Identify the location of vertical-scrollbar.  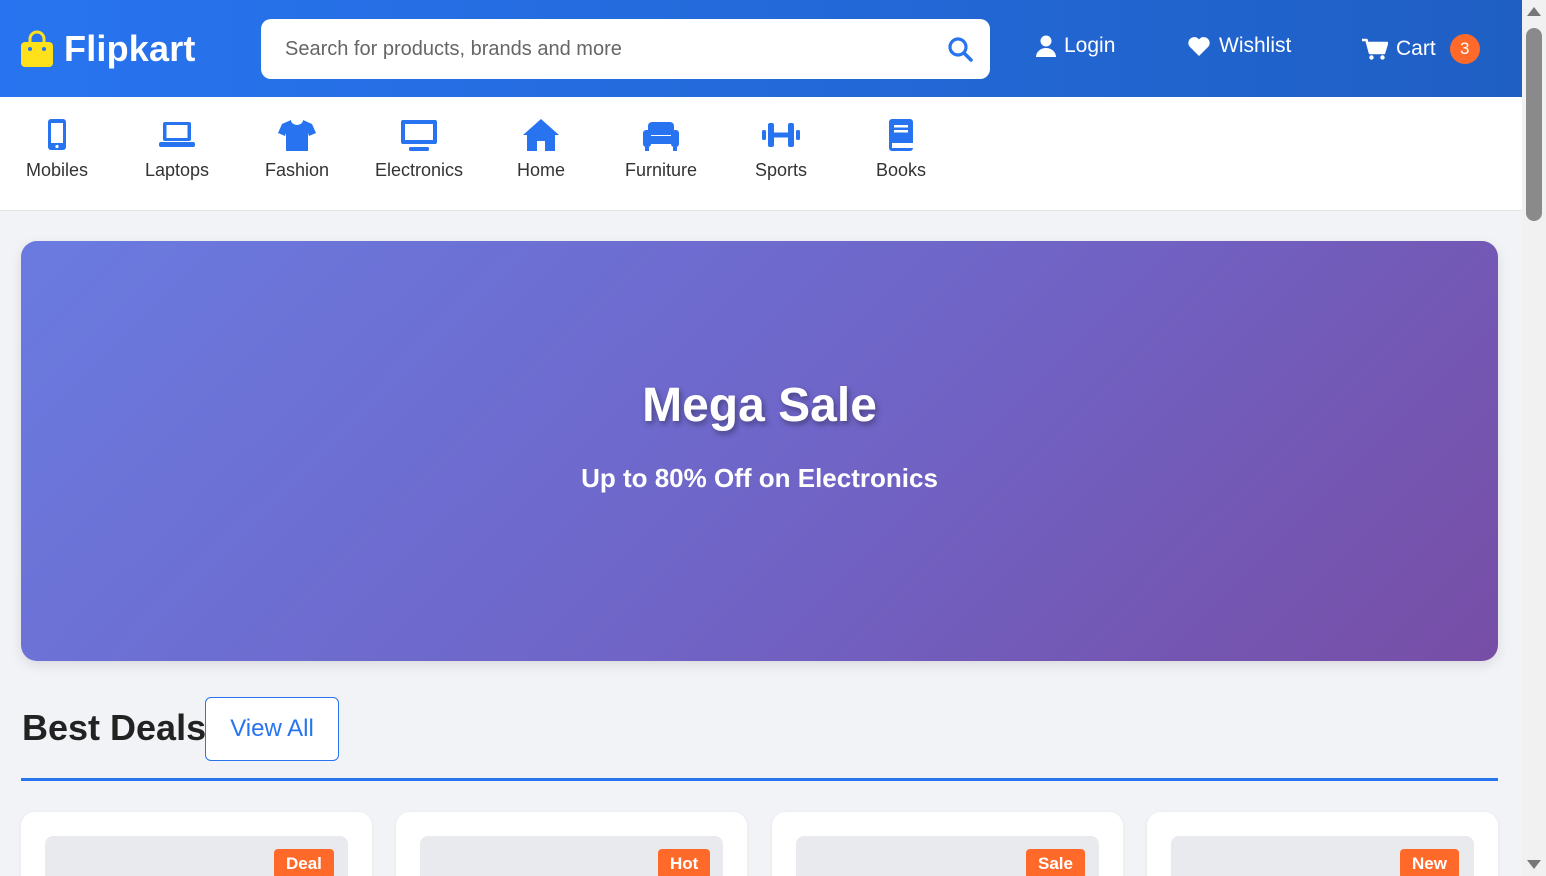
(1534, 438).